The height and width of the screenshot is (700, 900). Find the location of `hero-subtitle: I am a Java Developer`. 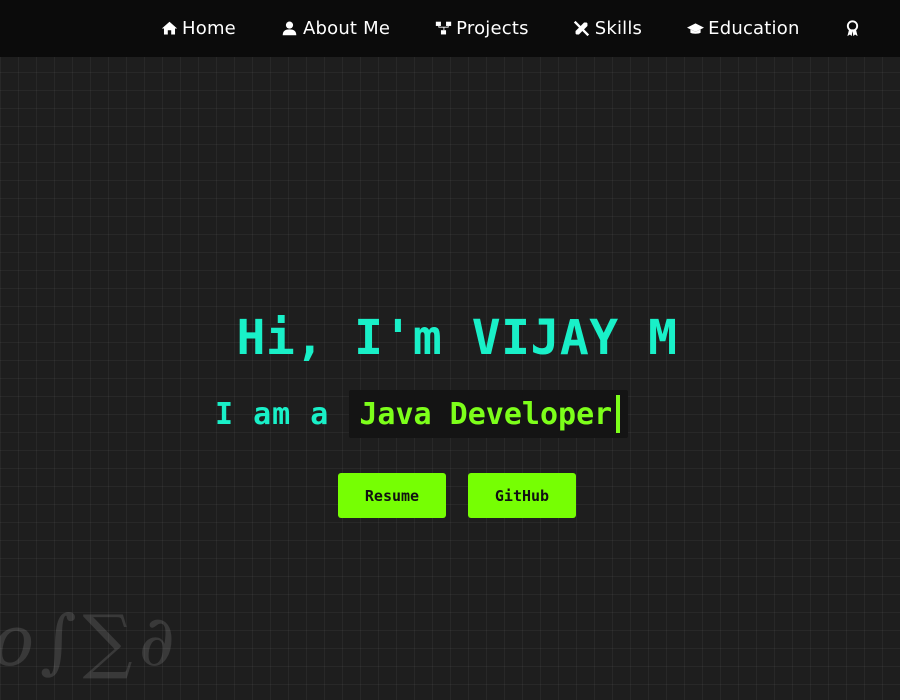

hero-subtitle: I am a Java Developer is located at coordinates (422, 414).